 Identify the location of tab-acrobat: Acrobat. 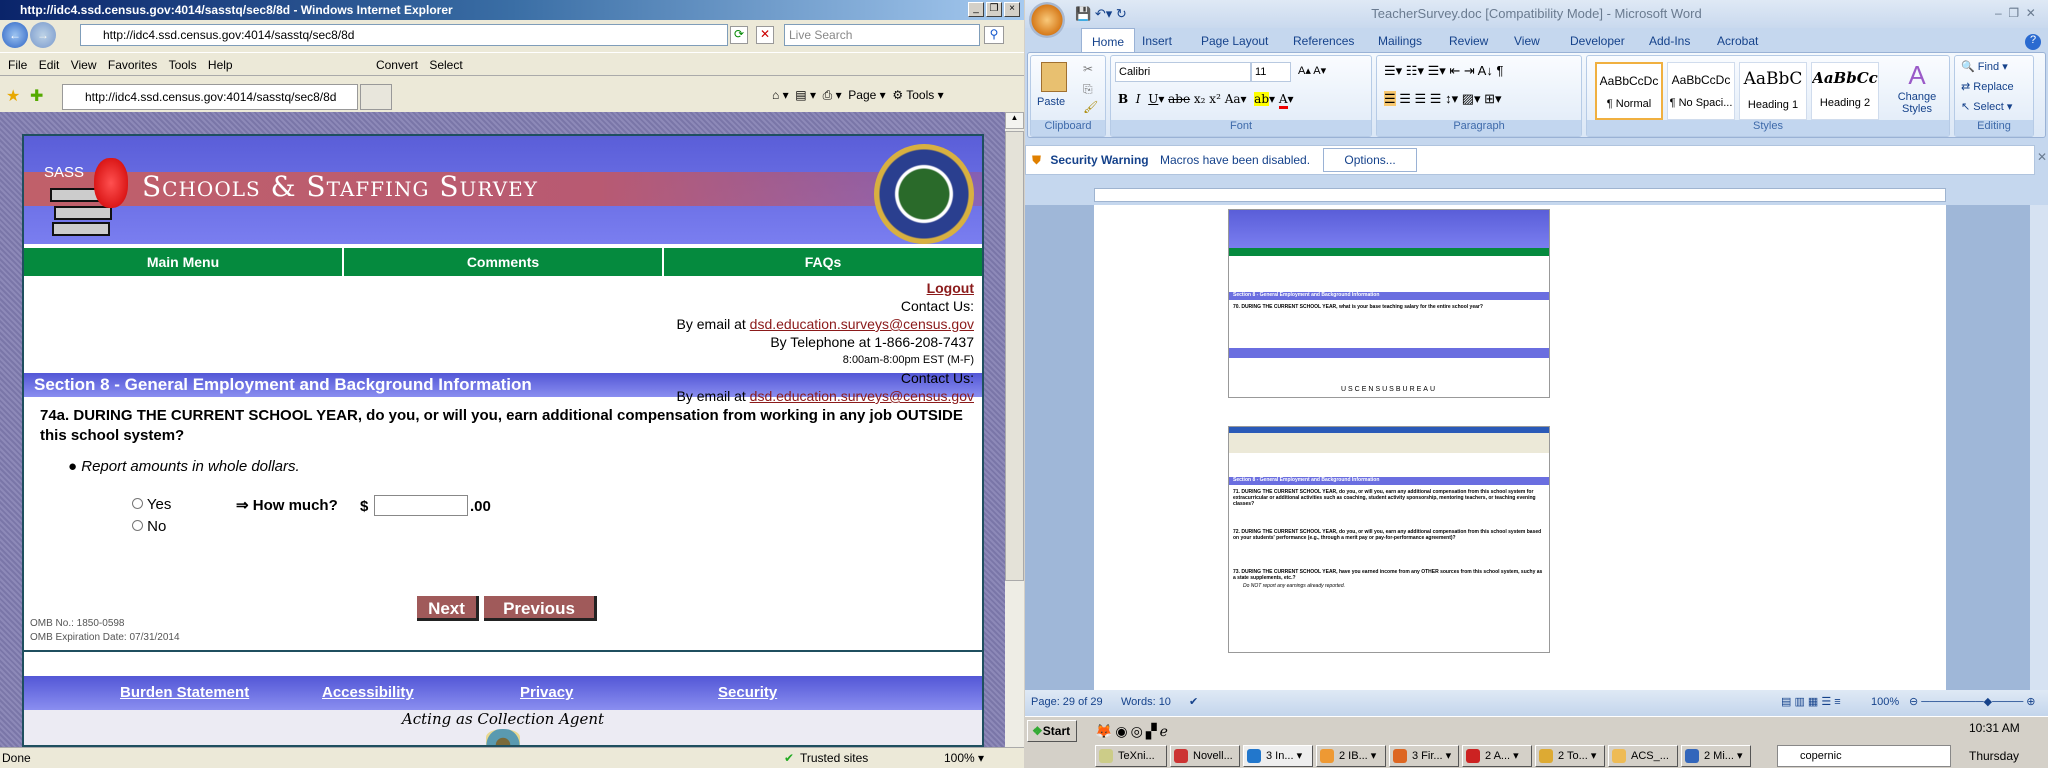
(1737, 41).